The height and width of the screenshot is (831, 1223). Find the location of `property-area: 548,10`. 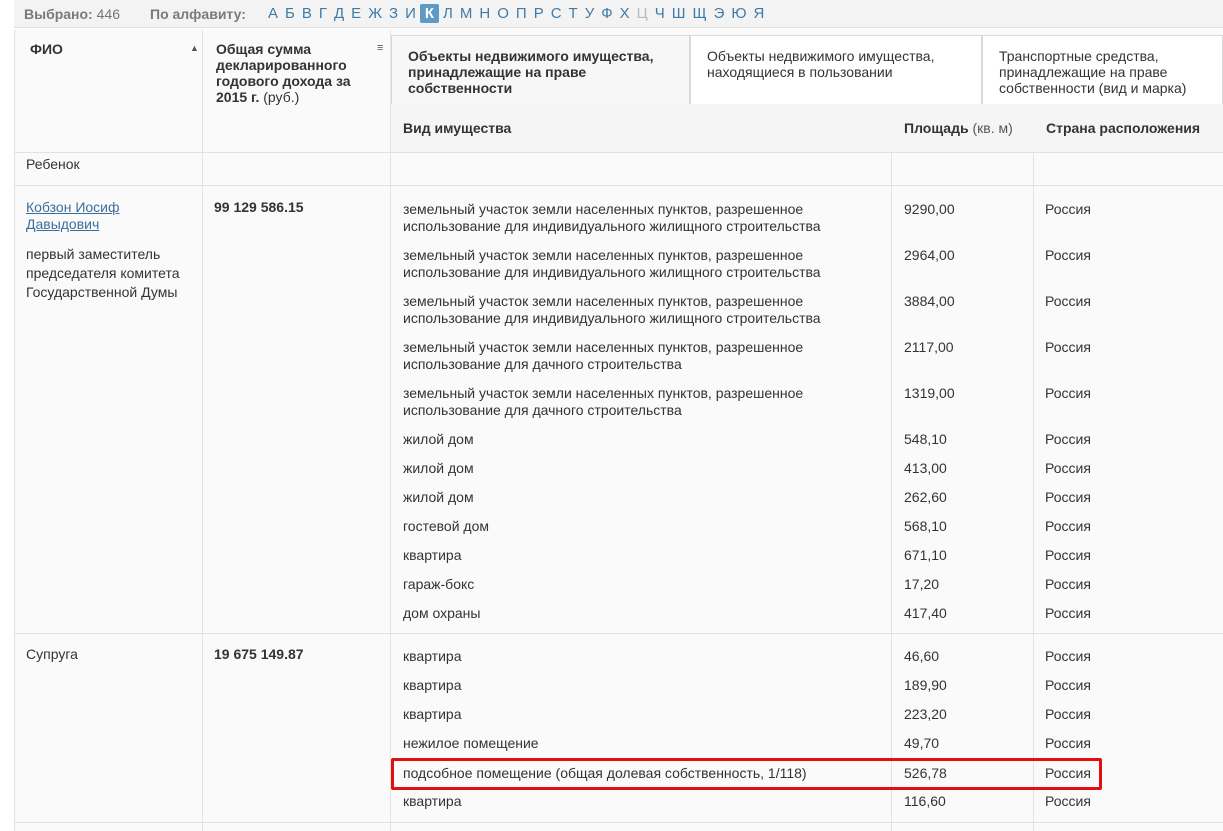

property-area: 548,10 is located at coordinates (925, 439).